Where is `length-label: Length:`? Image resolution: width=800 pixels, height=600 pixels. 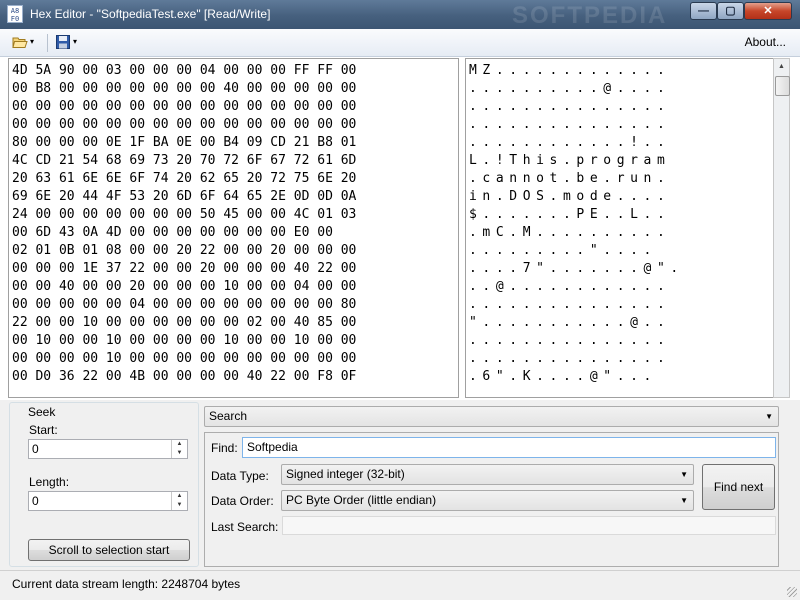
length-label: Length: is located at coordinates (49, 482).